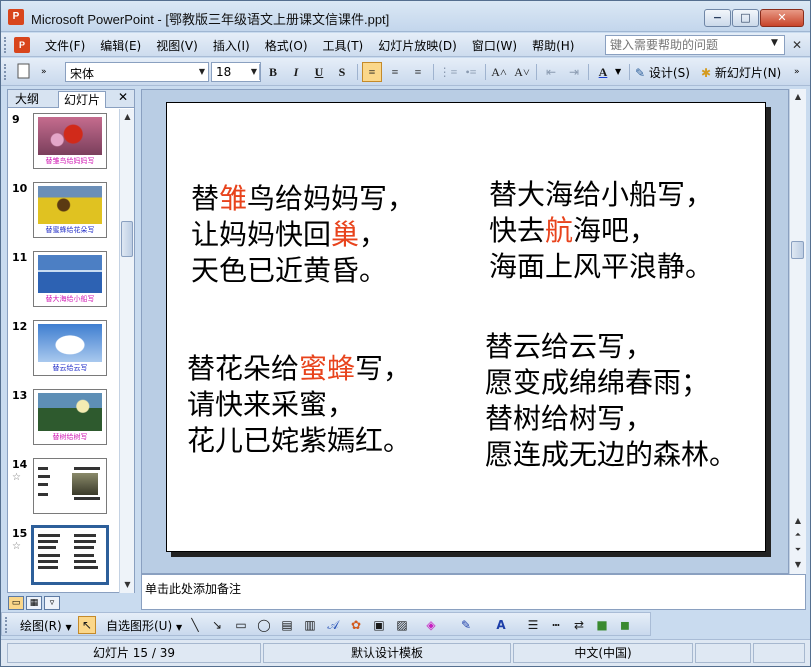 This screenshot has height=667, width=811. What do you see at coordinates (473, 592) in the screenshot?
I see `notes-pane: 单击此处添加备注` at bounding box center [473, 592].